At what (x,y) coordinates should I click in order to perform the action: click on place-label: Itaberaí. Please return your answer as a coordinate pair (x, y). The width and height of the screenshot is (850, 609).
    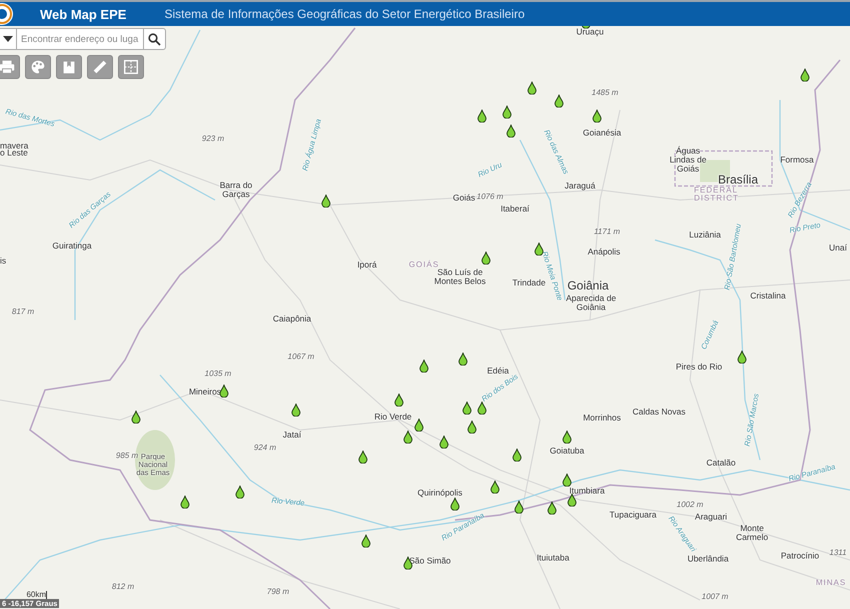
    Looking at the image, I should click on (515, 209).